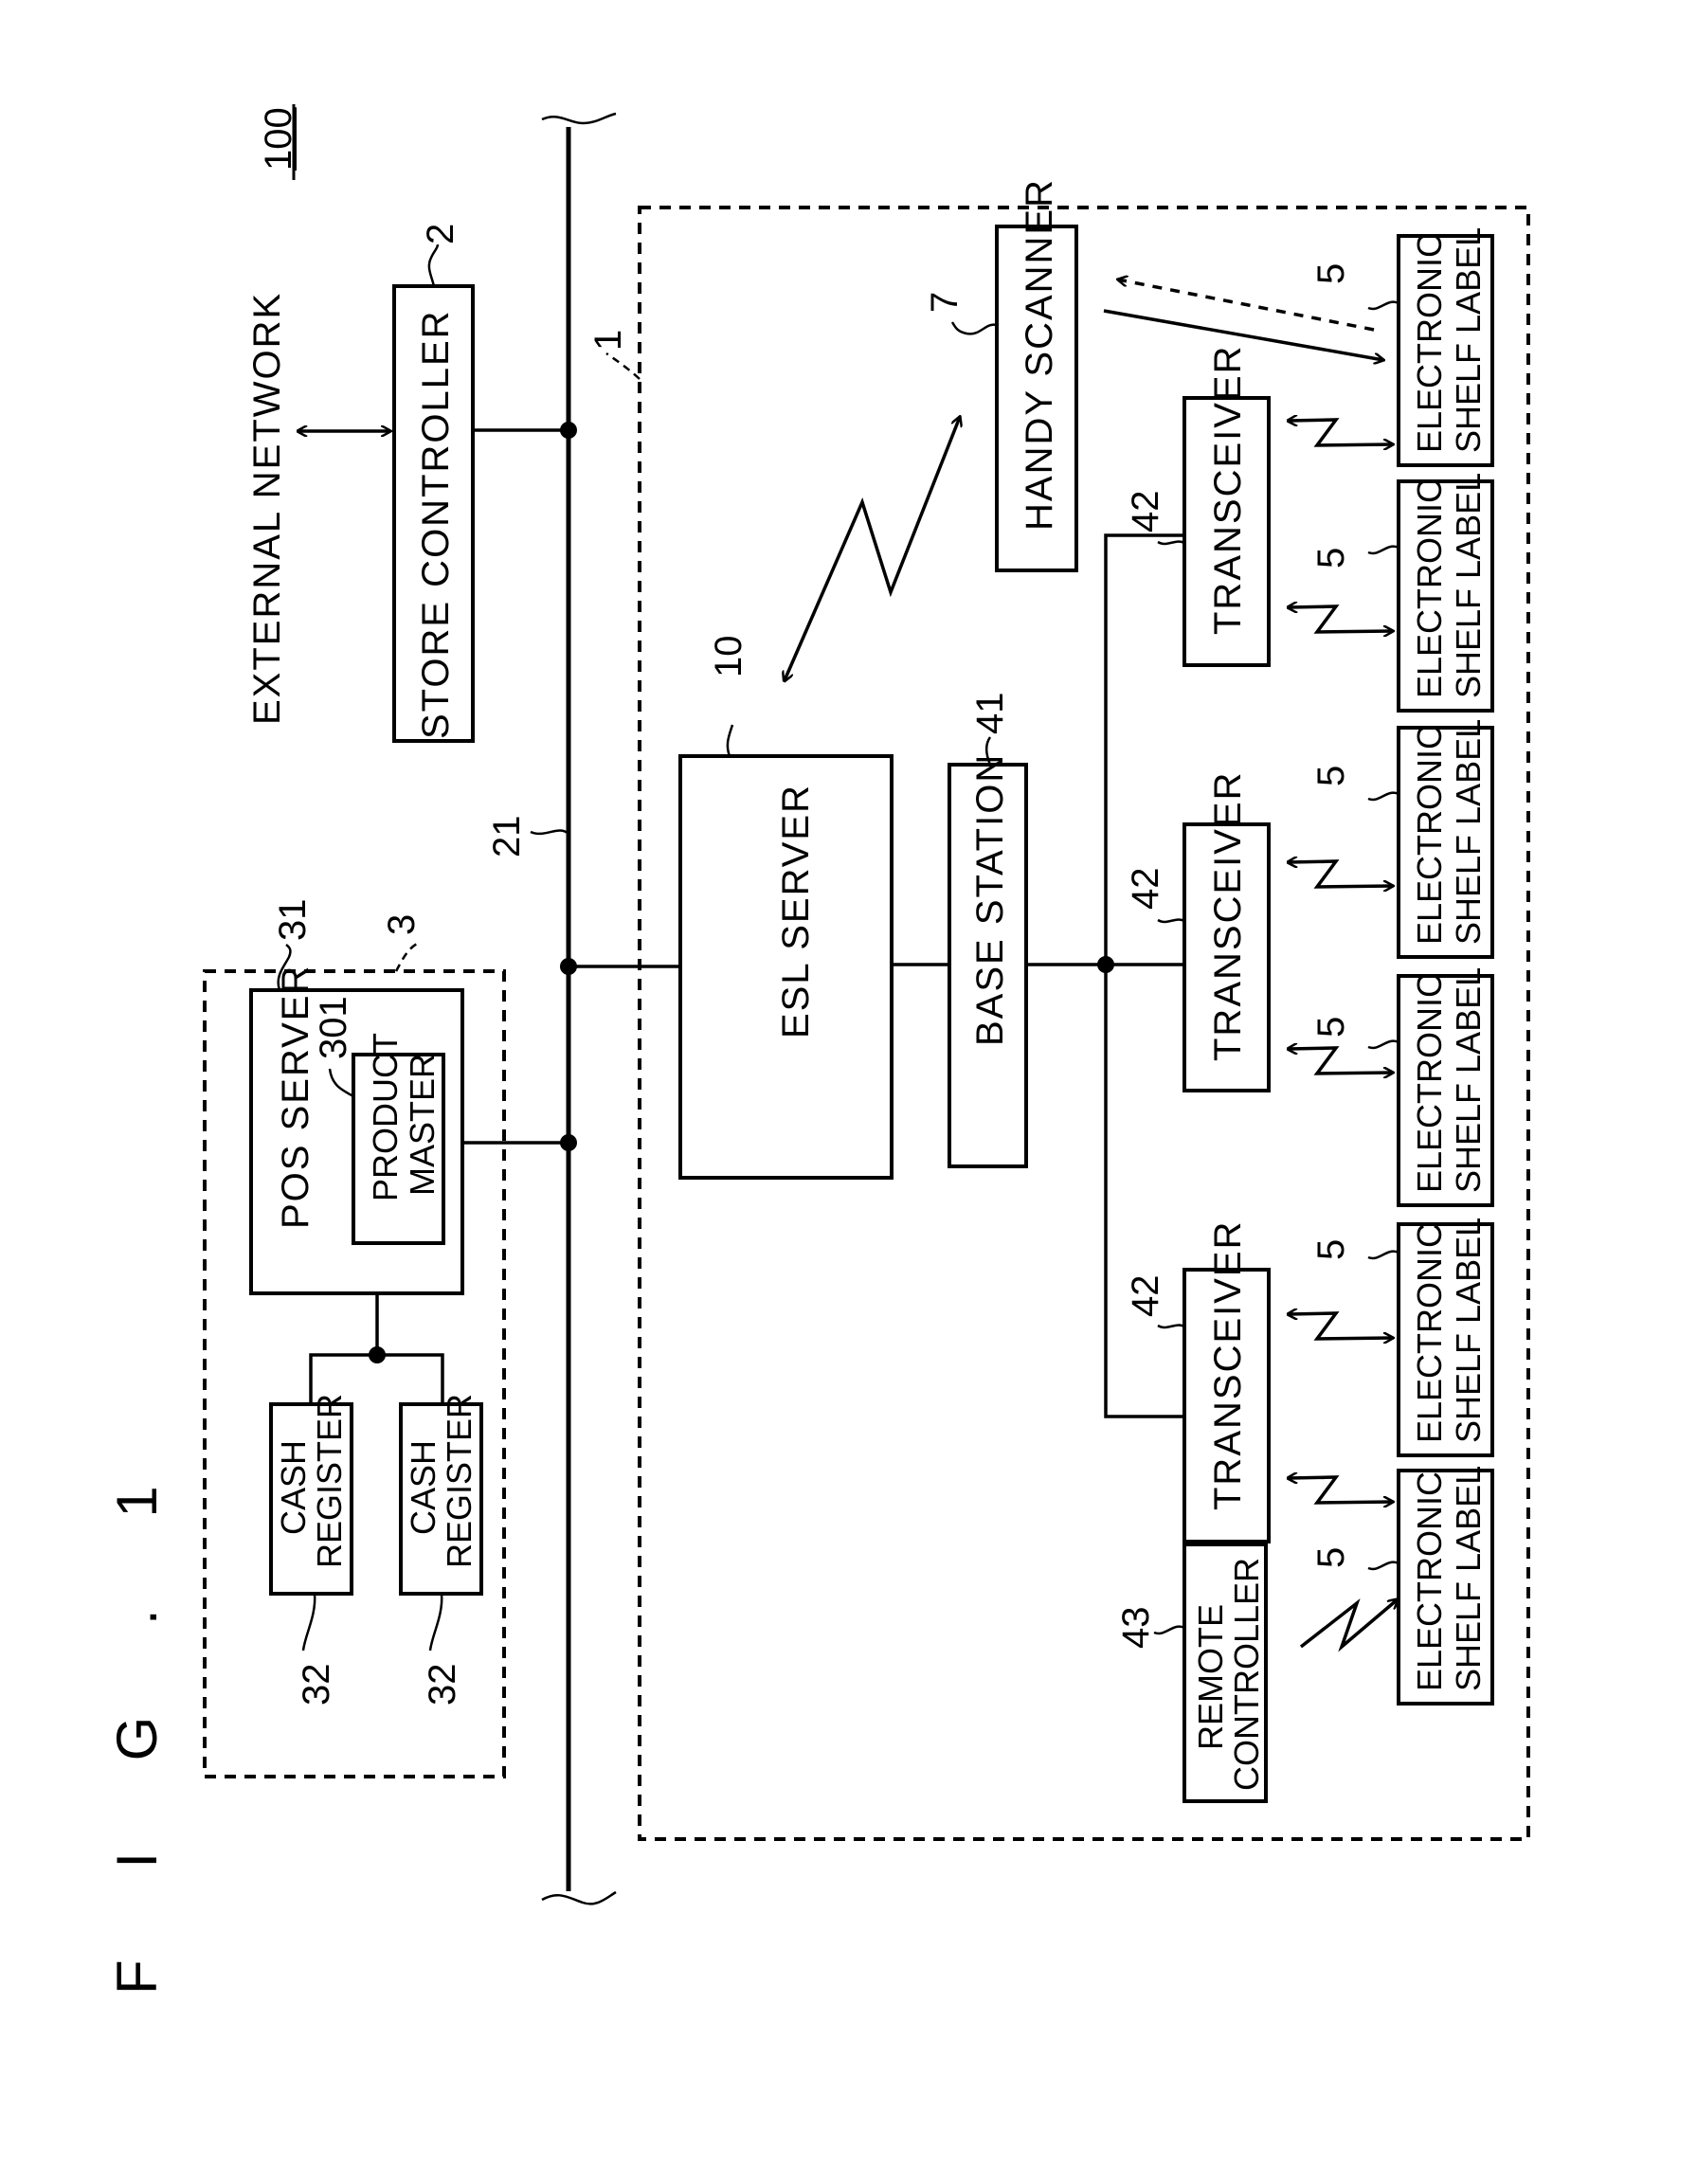 Image resolution: width=1697 pixels, height=2184 pixels. What do you see at coordinates (872, 548) in the screenshot?
I see `wireless-link-scanner` at bounding box center [872, 548].